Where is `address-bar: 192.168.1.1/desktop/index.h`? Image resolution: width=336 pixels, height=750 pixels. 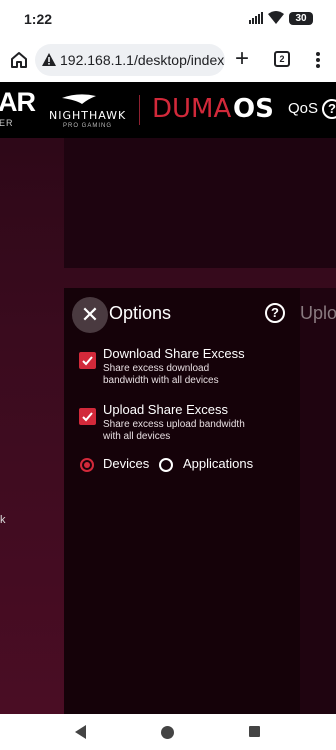 address-bar: 192.168.1.1/desktop/index.h is located at coordinates (130, 60).